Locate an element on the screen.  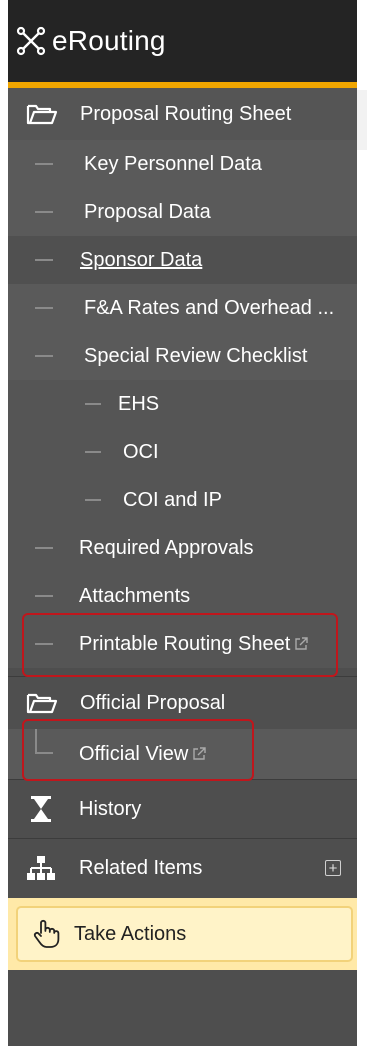
sitemap-icon is located at coordinates (41, 868).